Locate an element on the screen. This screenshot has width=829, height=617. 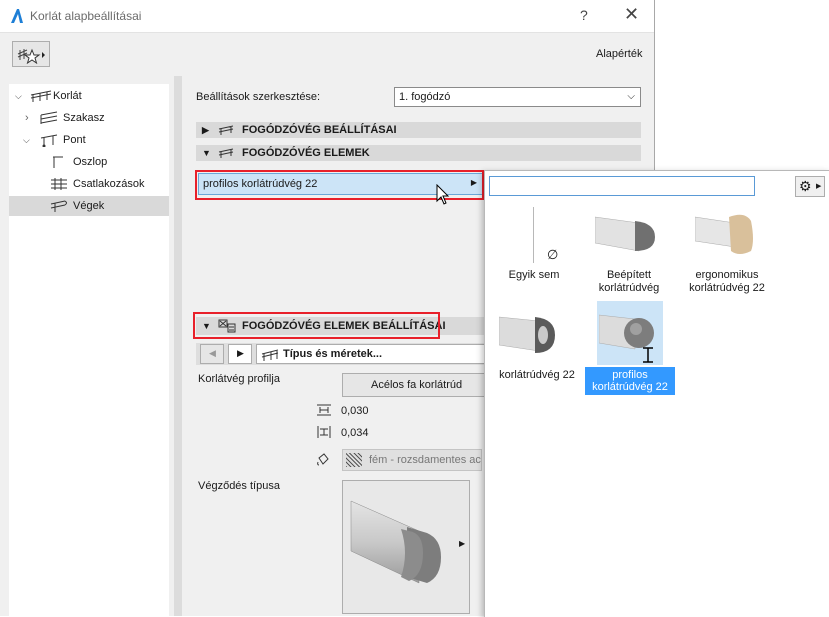
dimension-value-2: 0,034 is located at coordinates (355, 433).